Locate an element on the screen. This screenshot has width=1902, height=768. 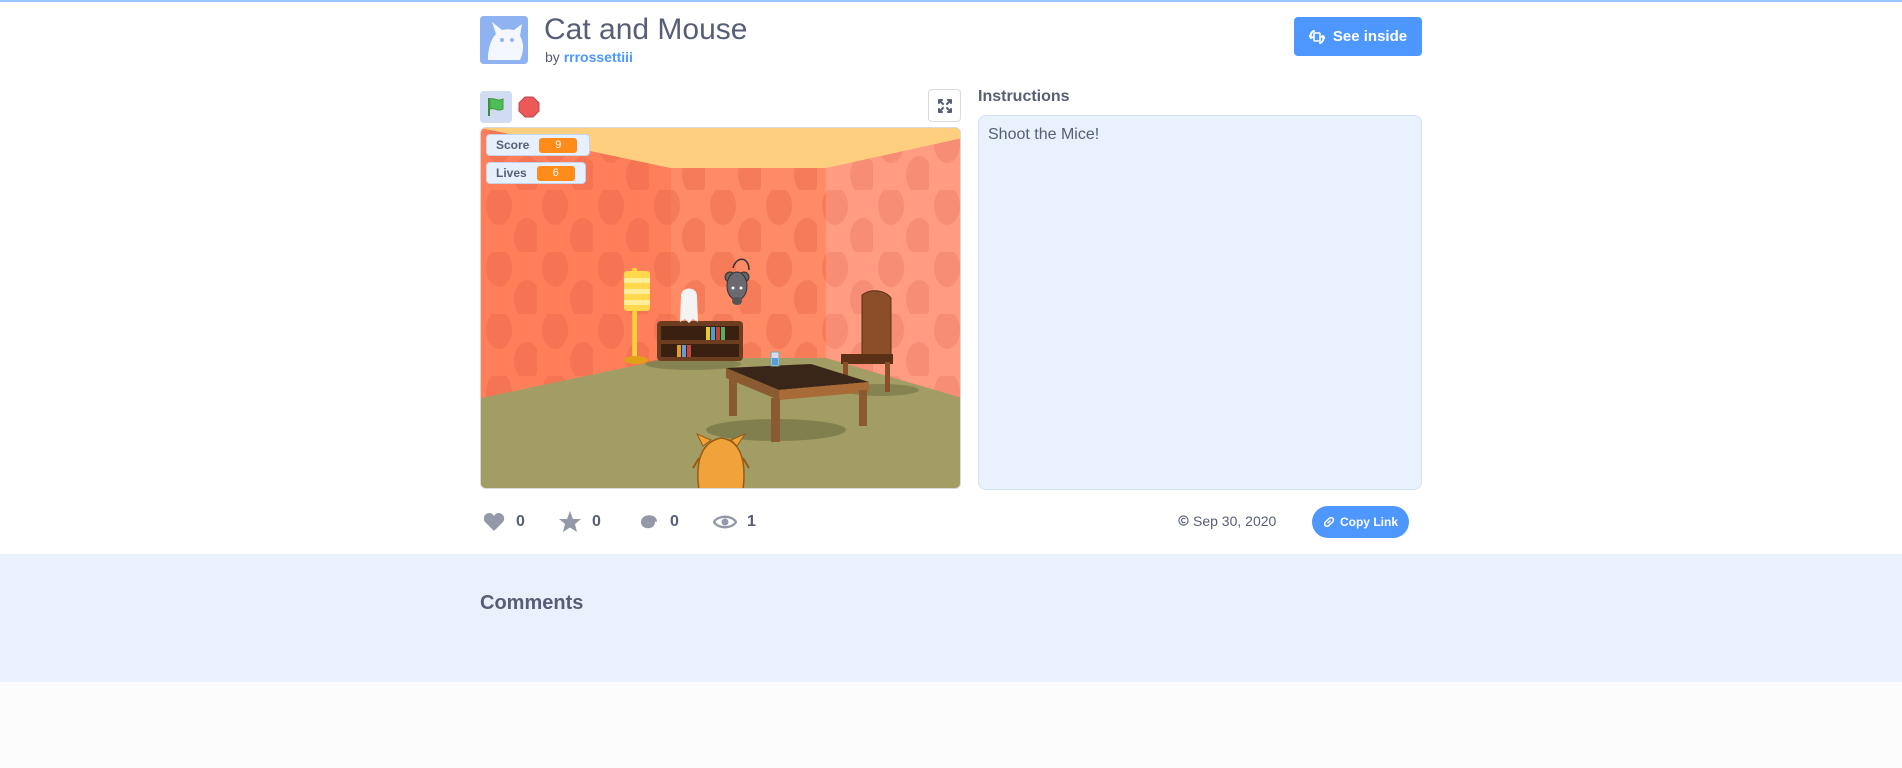
stop-button is located at coordinates (529, 107).